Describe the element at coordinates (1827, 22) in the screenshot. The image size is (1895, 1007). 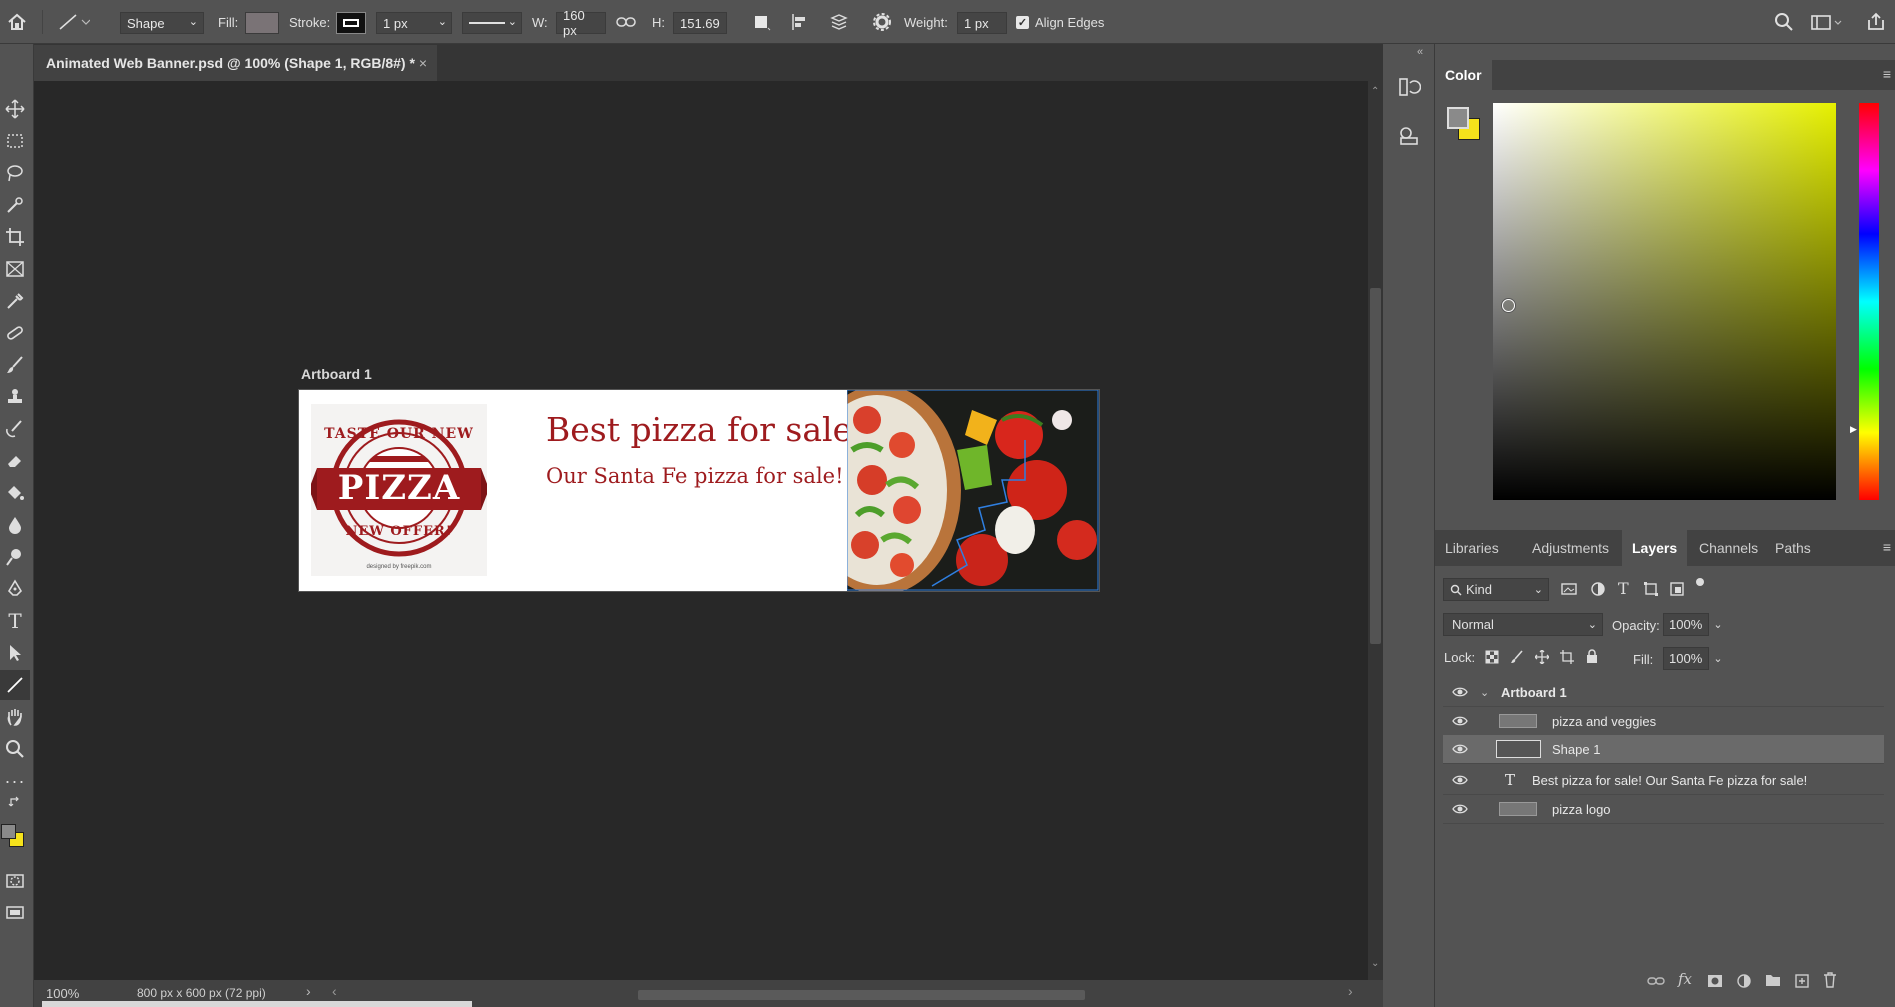
I see `workspace-icon` at that location.